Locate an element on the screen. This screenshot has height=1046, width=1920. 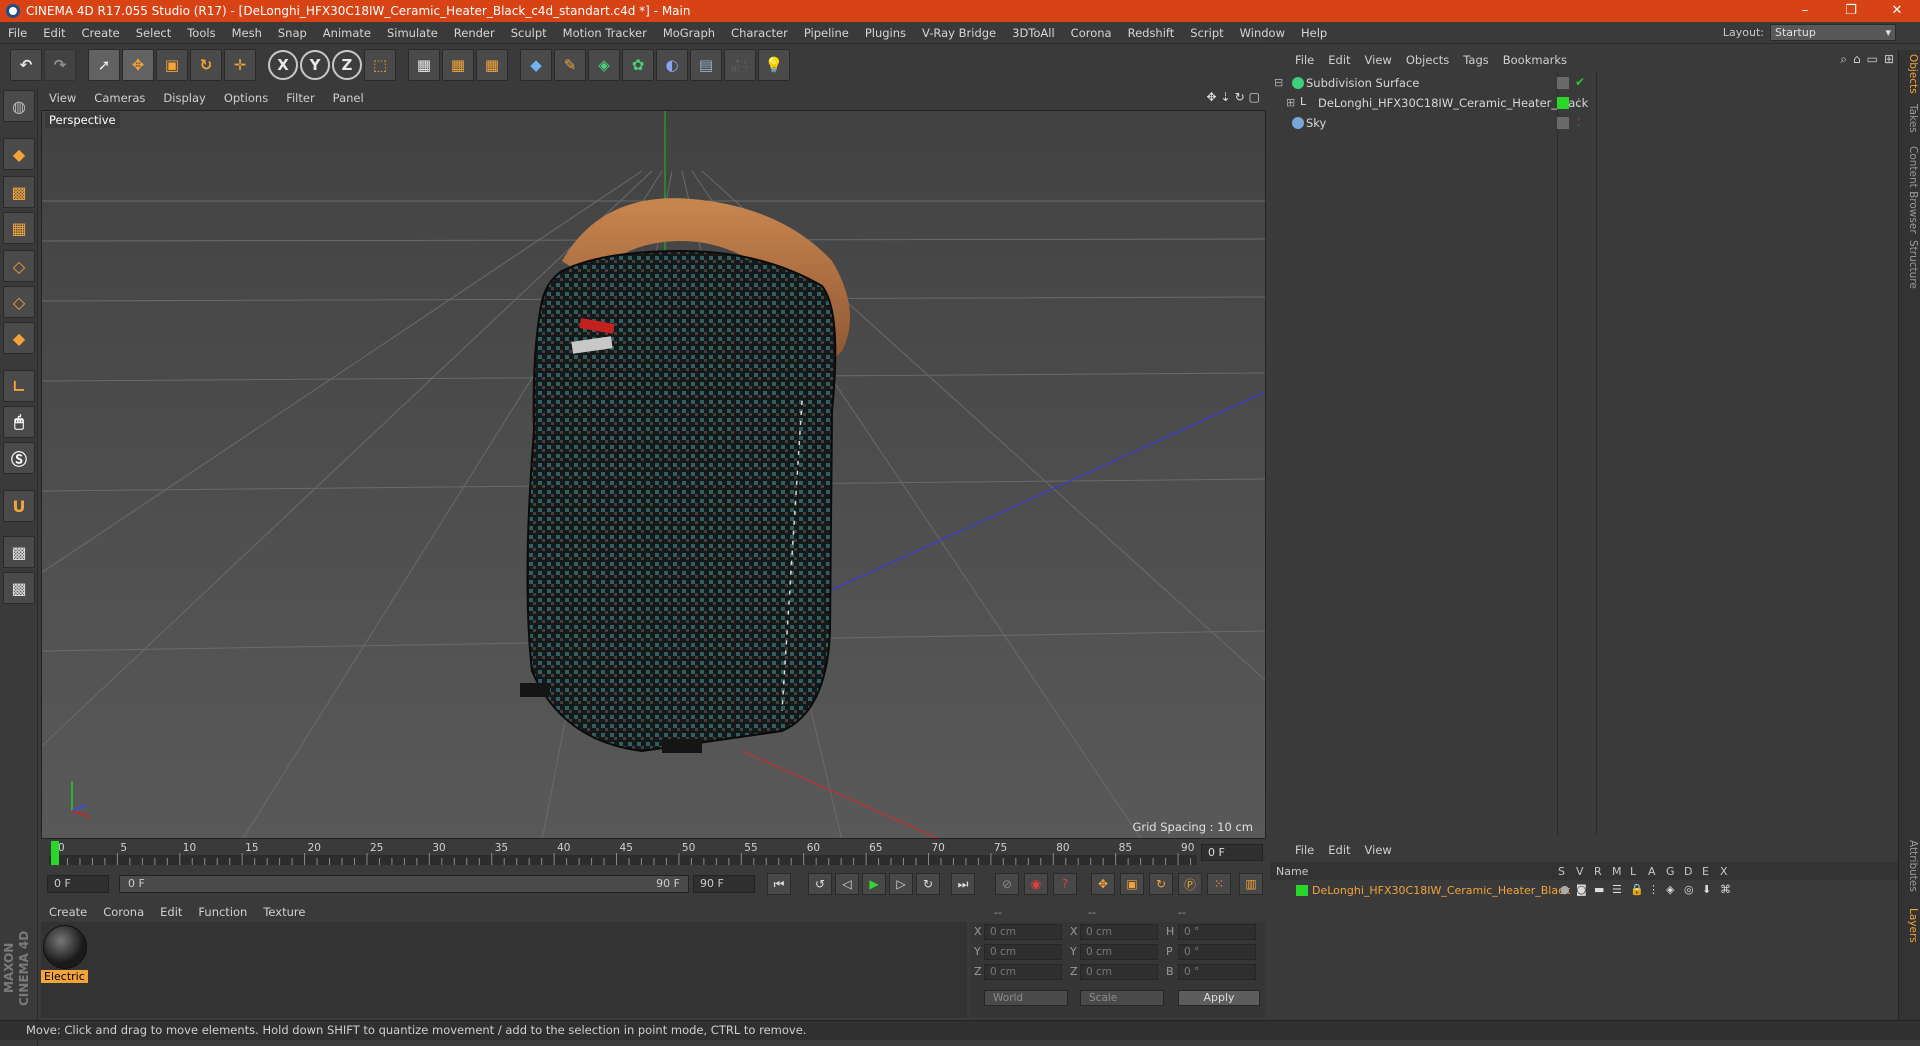
coordinate-system-icon: ⬚ is located at coordinates (380, 65).